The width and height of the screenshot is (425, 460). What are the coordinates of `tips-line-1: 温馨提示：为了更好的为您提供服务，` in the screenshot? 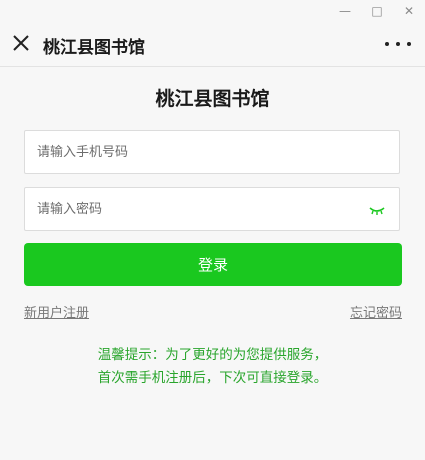 It's located at (212, 355).